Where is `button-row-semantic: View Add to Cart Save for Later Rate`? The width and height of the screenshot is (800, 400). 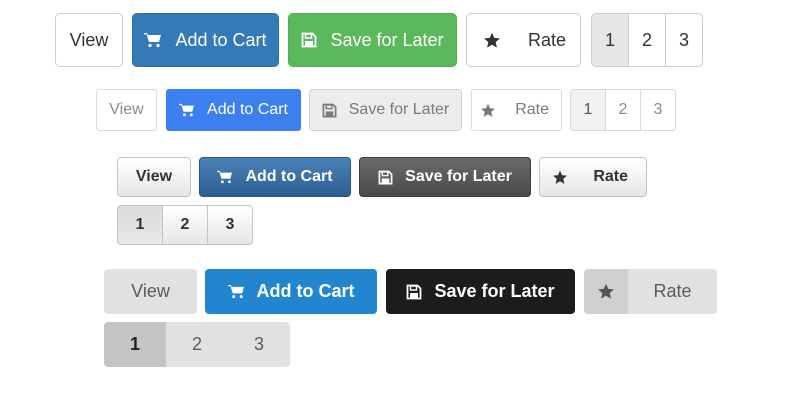 button-row-semantic: View Add to Cart Save for Later Rate is located at coordinates (410, 291).